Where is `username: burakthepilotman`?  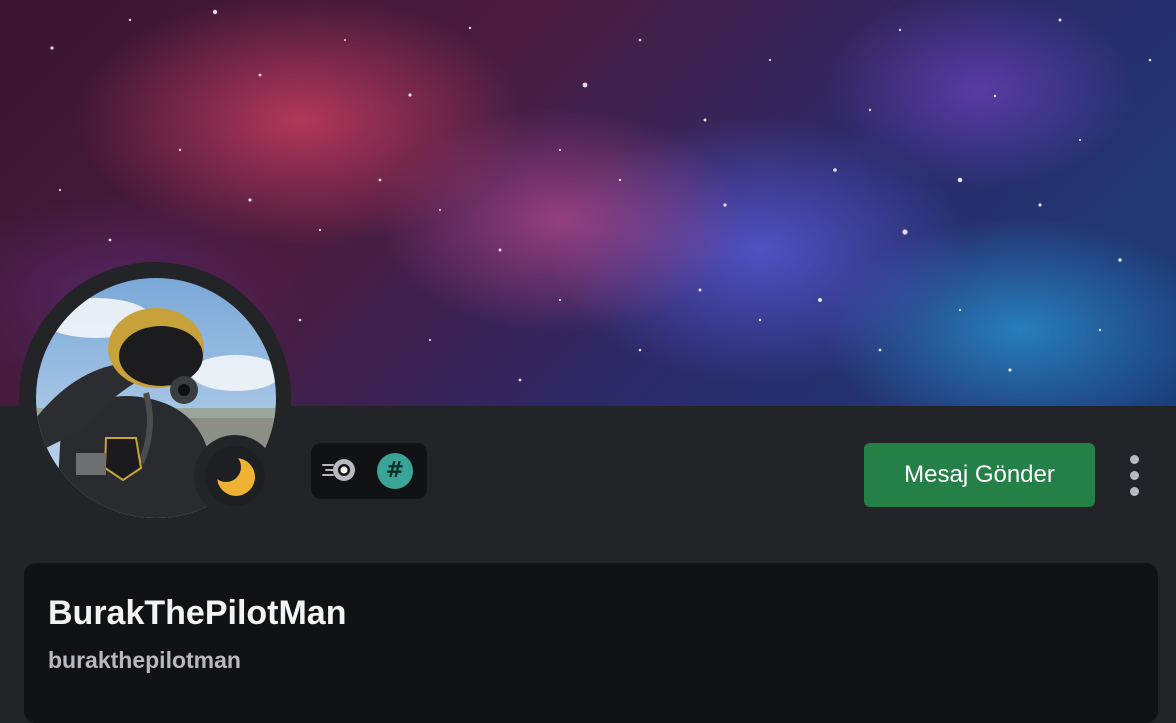
username: burakthepilotman is located at coordinates (144, 660).